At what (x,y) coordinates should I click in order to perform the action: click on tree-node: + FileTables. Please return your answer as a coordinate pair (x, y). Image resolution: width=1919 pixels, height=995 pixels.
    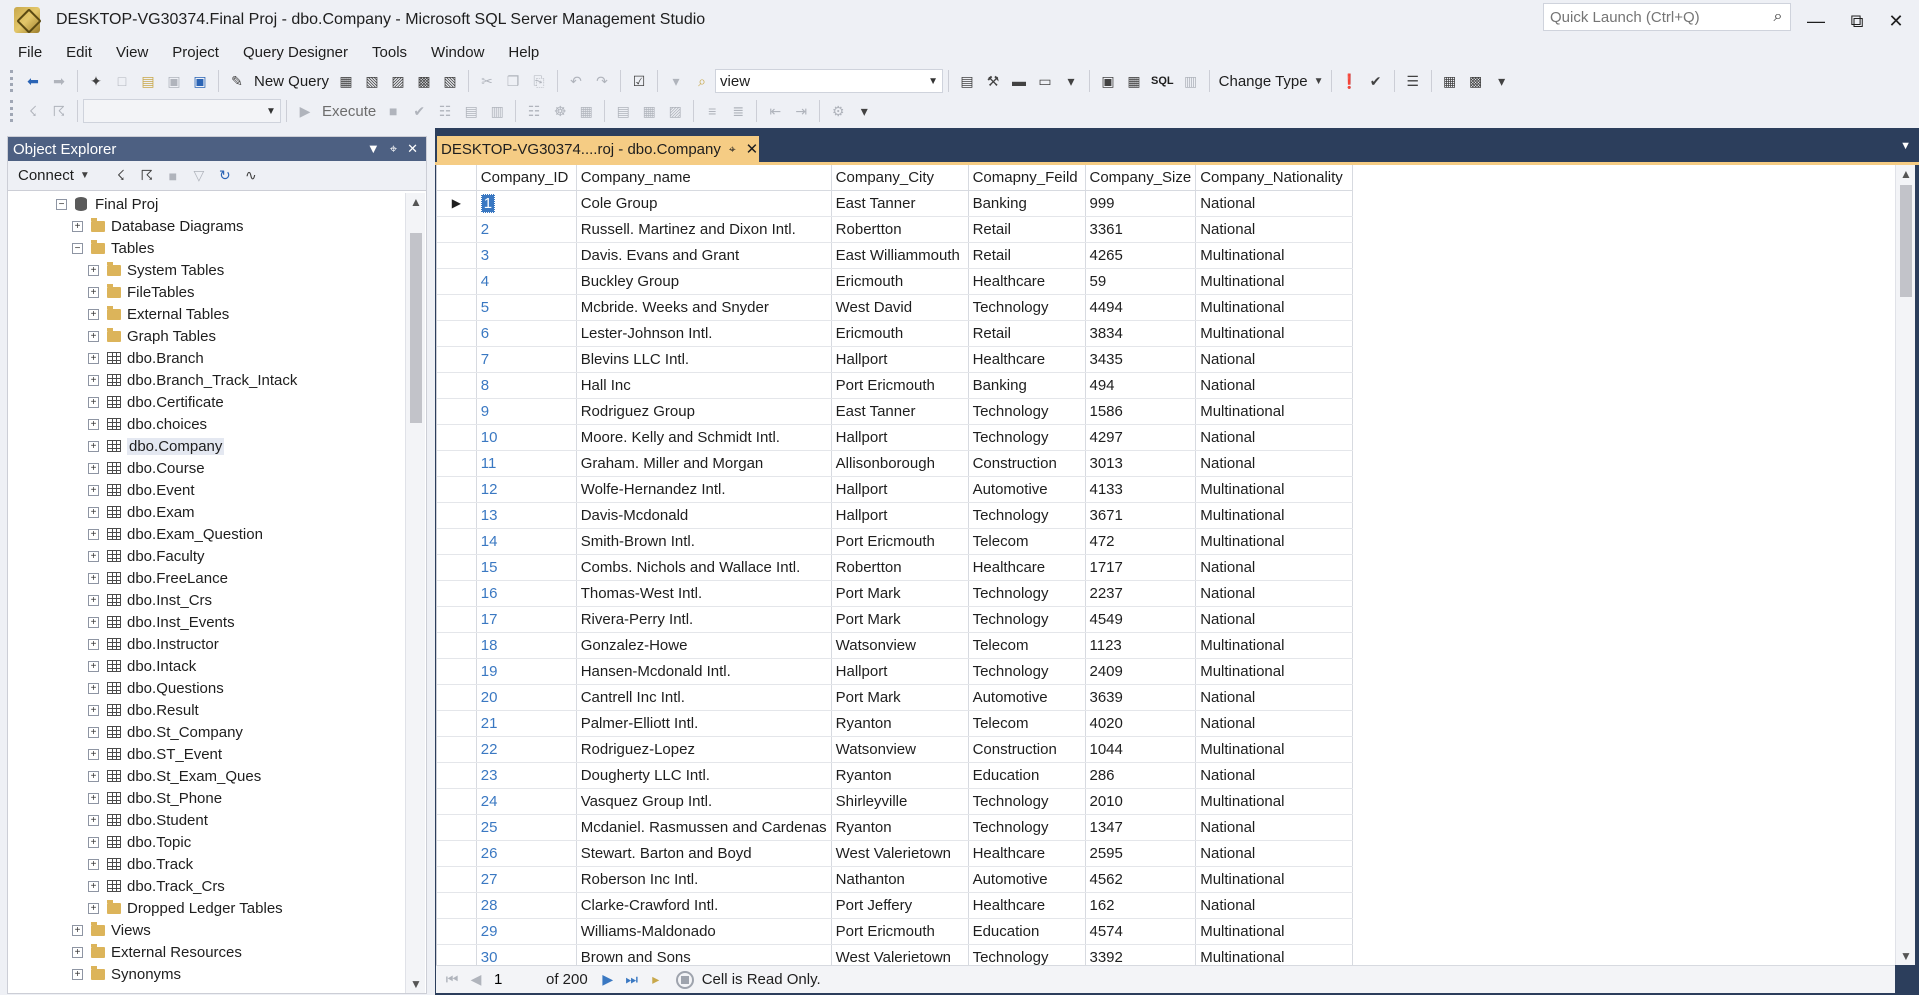
    Looking at the image, I should click on (141, 292).